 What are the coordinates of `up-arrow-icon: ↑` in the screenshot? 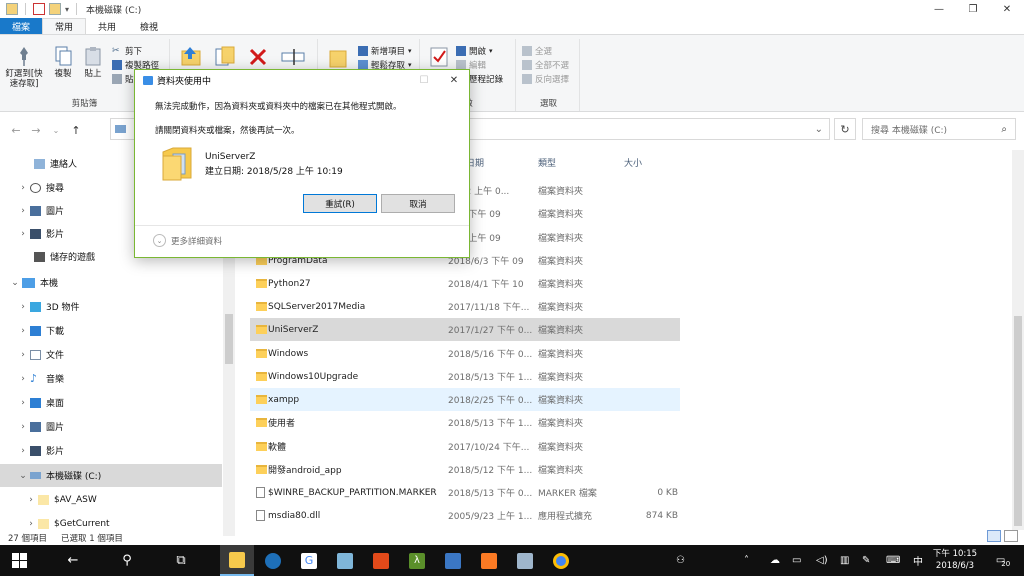 It's located at (76, 130).